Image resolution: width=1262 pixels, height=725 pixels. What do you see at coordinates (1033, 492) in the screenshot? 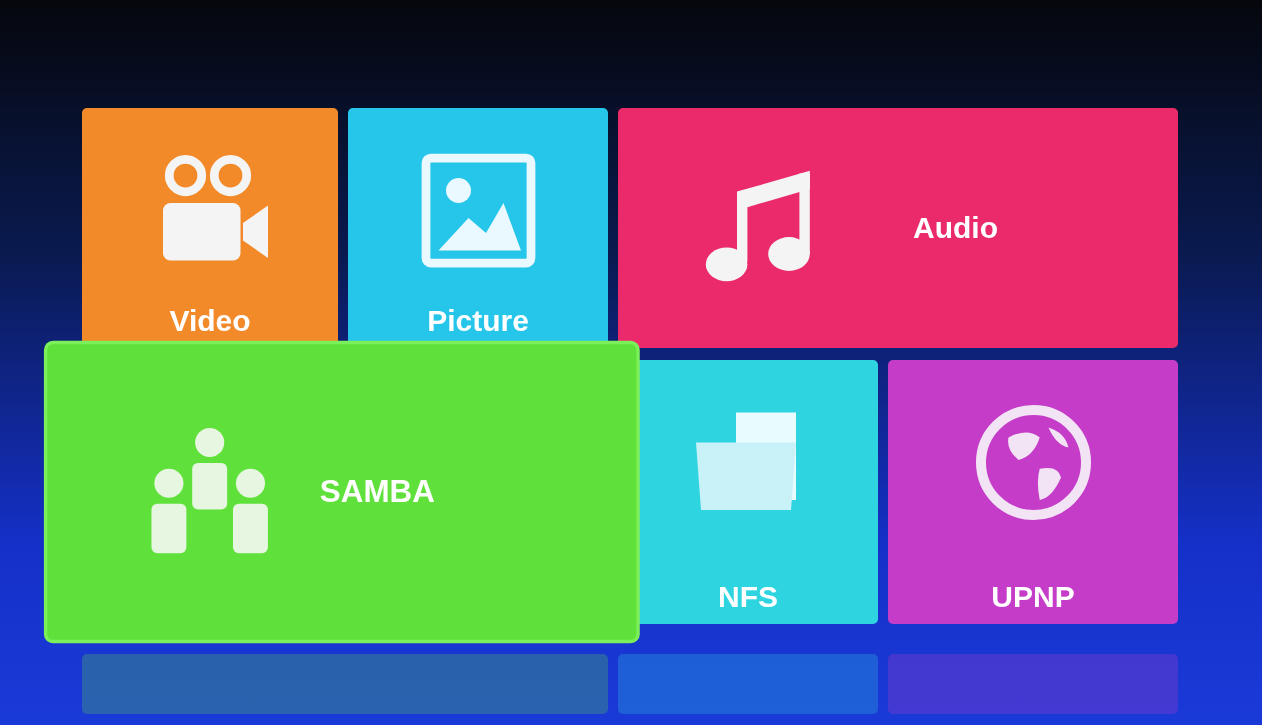
I see `menu-tile: UPNP` at bounding box center [1033, 492].